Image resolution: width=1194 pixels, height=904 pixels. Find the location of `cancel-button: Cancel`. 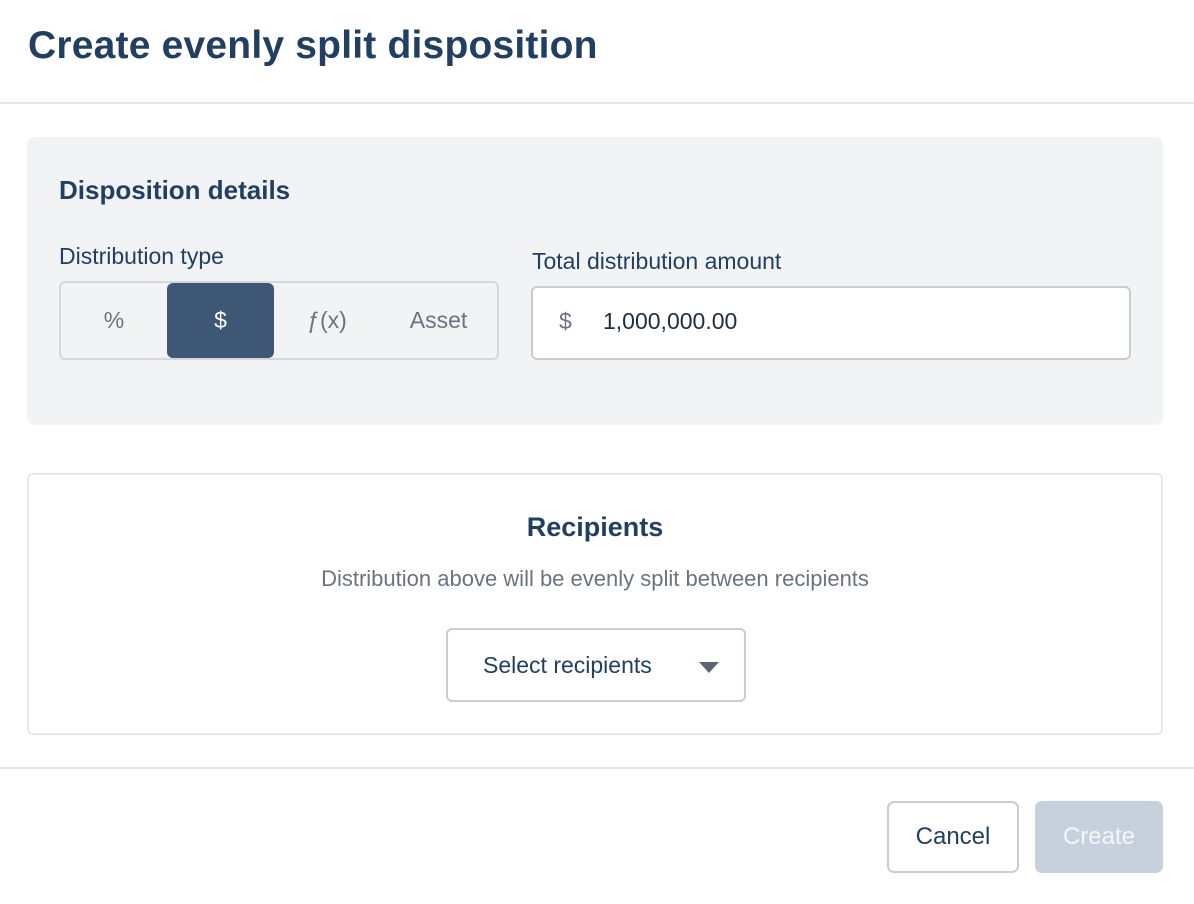

cancel-button: Cancel is located at coordinates (953, 837).